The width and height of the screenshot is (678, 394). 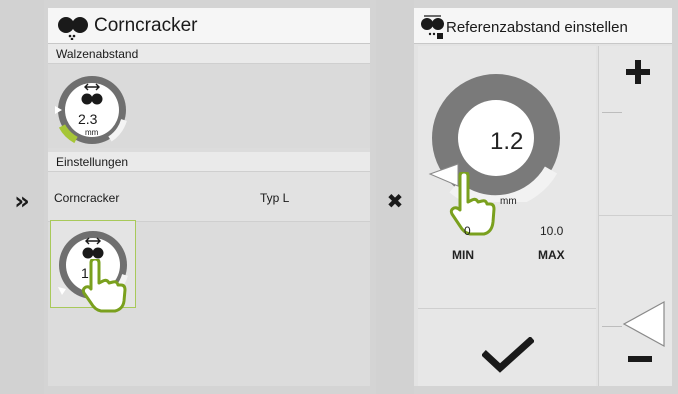 What do you see at coordinates (275, 198) in the screenshot?
I see `setting-value: Typ L` at bounding box center [275, 198].